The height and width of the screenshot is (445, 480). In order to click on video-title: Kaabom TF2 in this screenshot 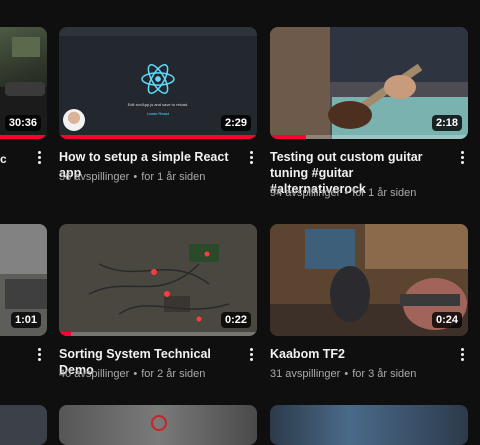, I will do `click(359, 354)`.